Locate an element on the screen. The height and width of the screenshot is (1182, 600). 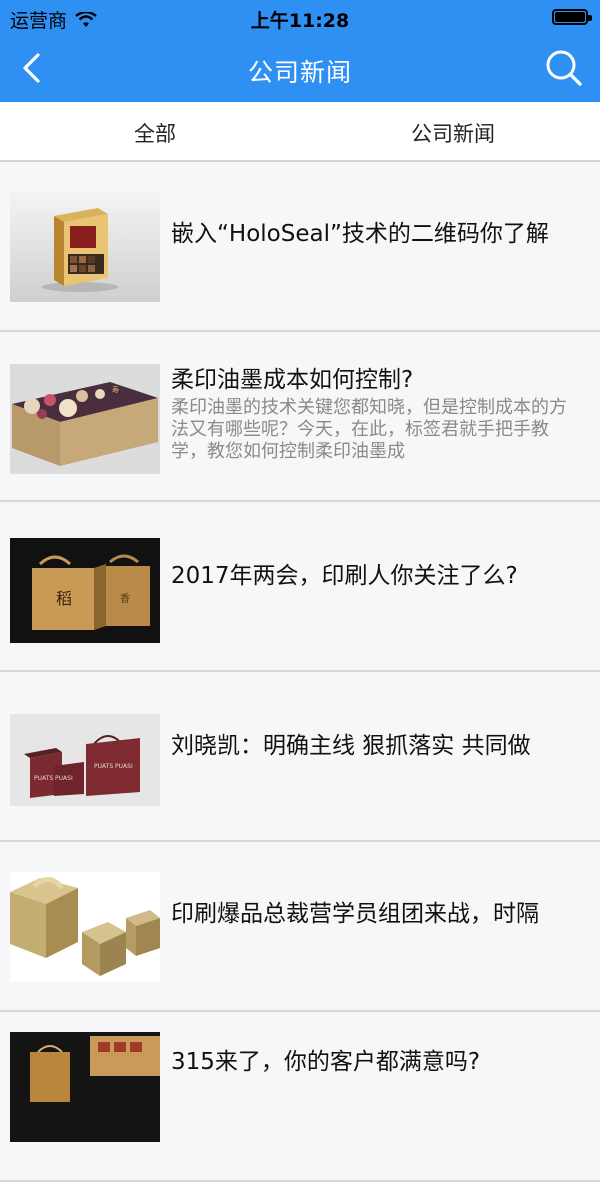
list-item: 印刷爆品总裁营学员组团来战，时隔 is located at coordinates (300, 927).